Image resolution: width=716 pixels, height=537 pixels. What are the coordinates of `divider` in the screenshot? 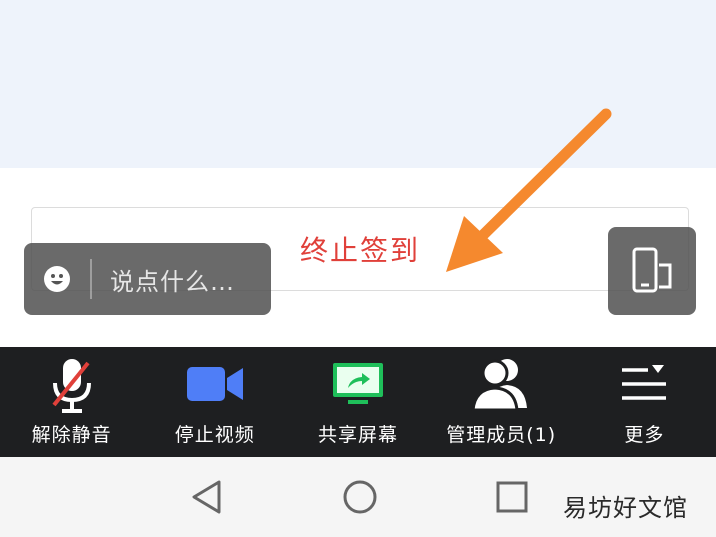 It's located at (91, 279).